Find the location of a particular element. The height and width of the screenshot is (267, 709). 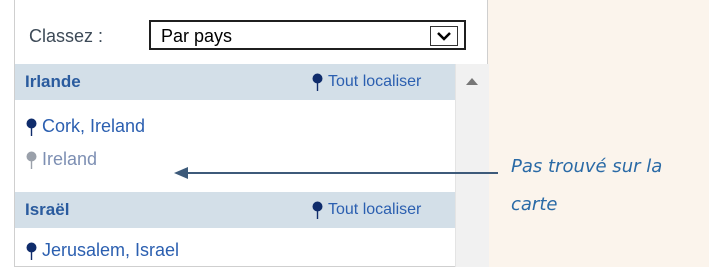

page-left-margin is located at coordinates (7, 133).